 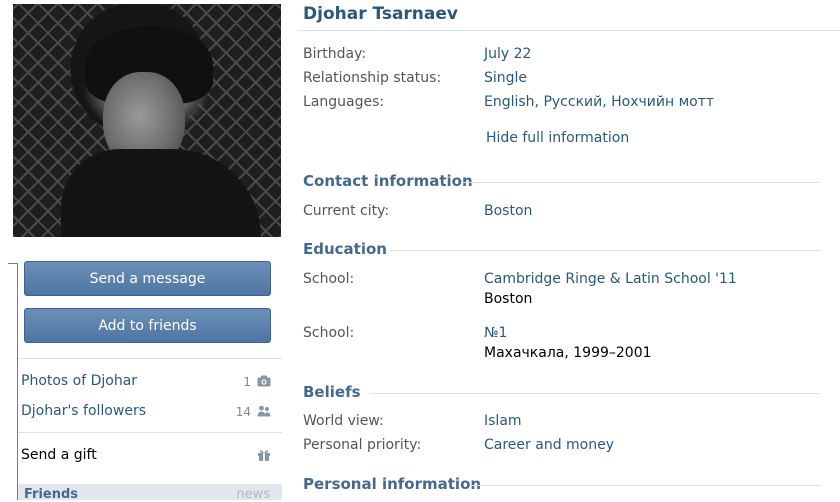 I want to click on name-rule, so click(x=569, y=30).